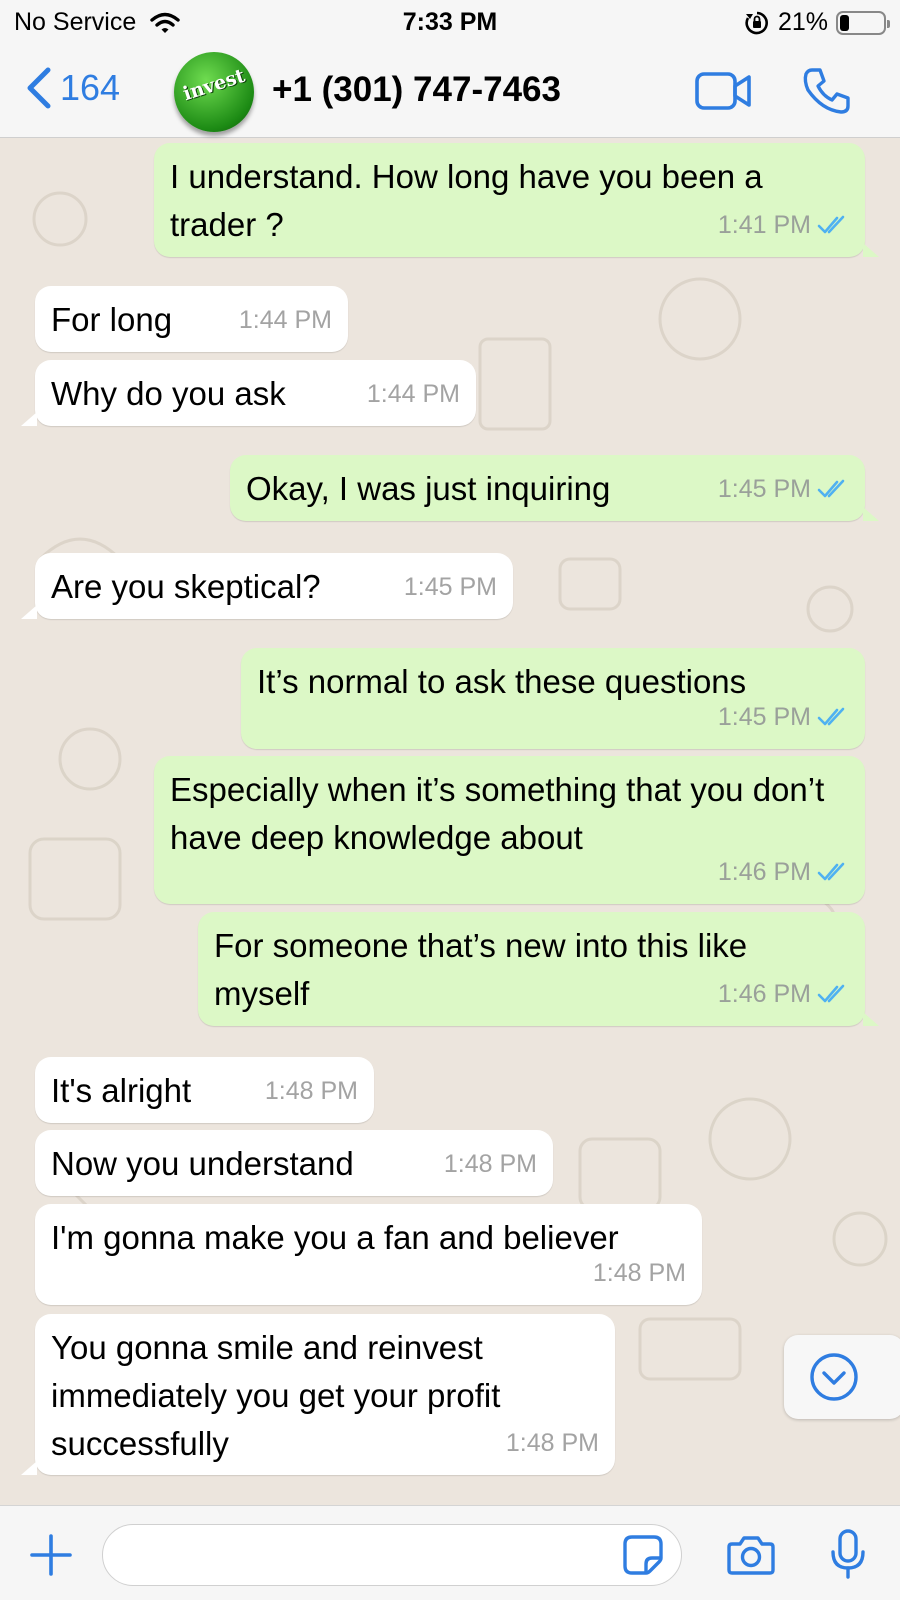  I want to click on back-button: 164, so click(73, 88).